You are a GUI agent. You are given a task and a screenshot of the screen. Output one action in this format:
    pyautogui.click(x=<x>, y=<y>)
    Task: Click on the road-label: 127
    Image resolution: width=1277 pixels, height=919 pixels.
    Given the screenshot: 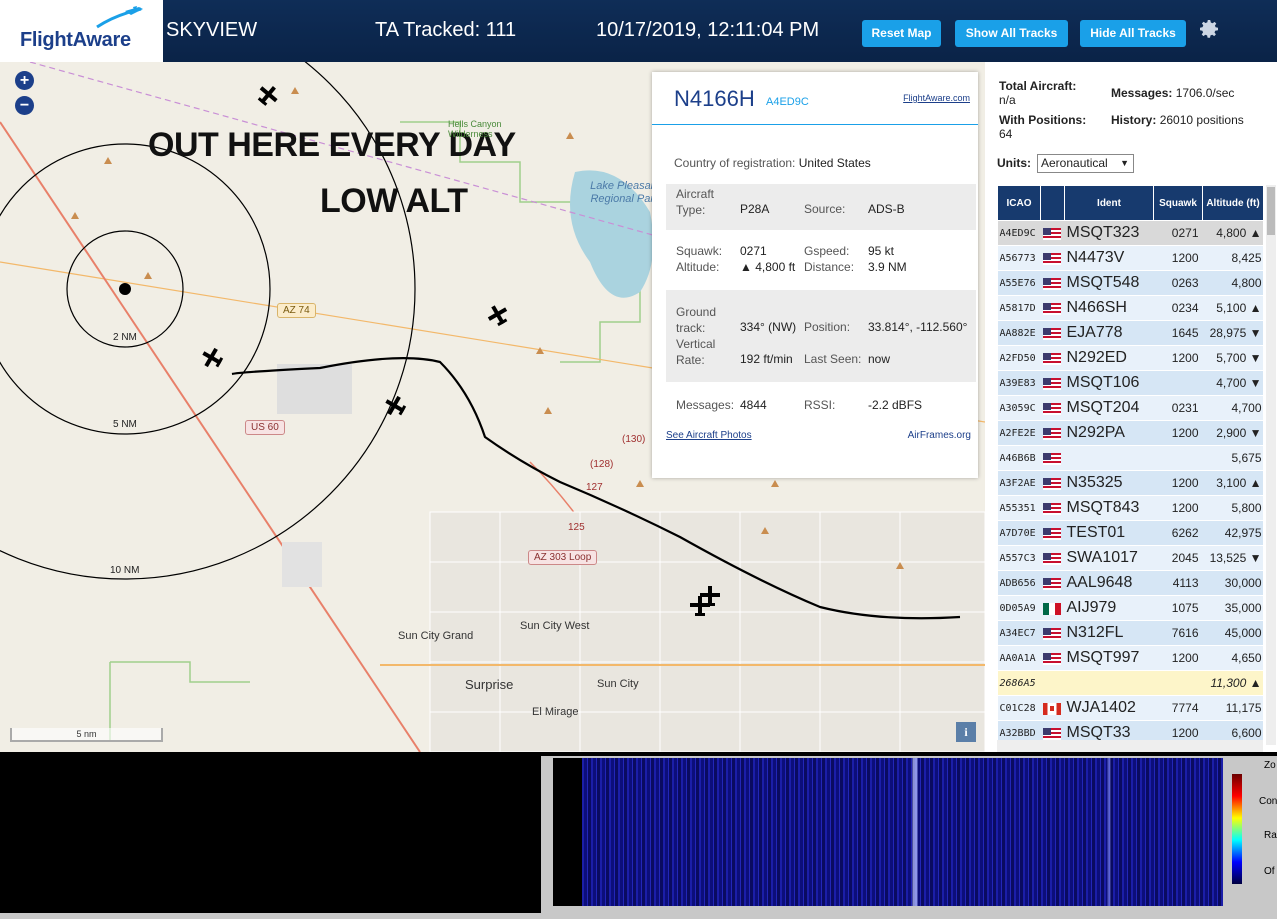 What is the action you would take?
    pyautogui.click(x=594, y=487)
    